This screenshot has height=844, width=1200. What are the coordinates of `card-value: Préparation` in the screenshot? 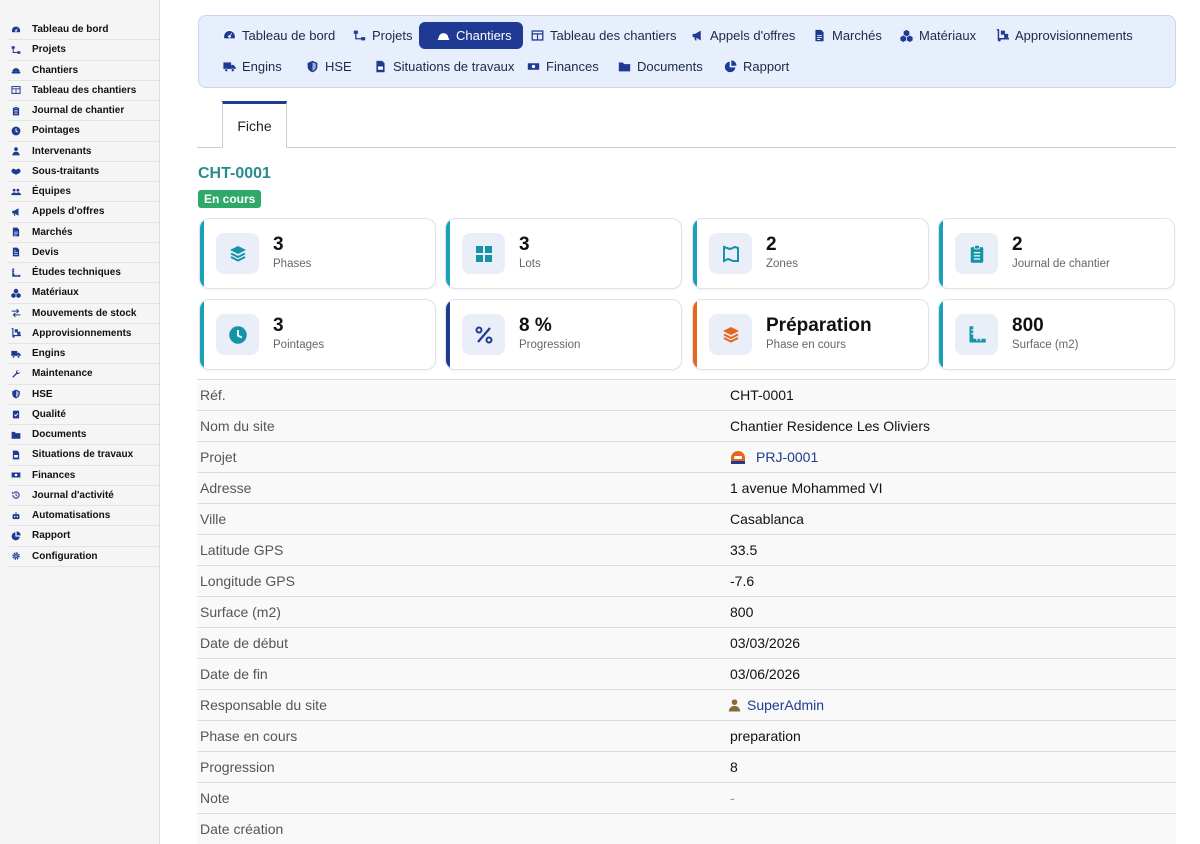 It's located at (819, 325).